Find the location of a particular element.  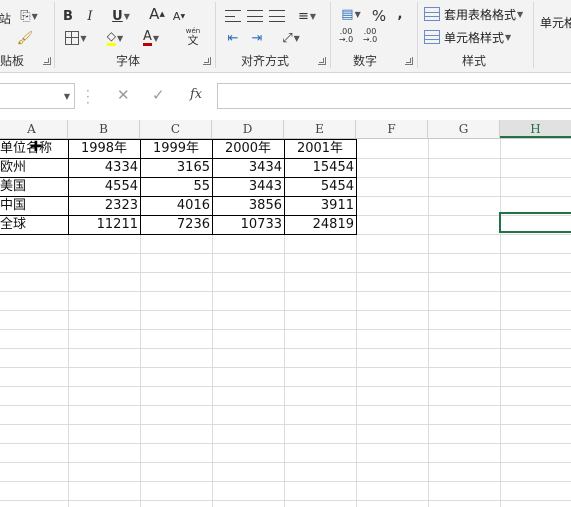

value-cell: 3165 is located at coordinates (176, 167).